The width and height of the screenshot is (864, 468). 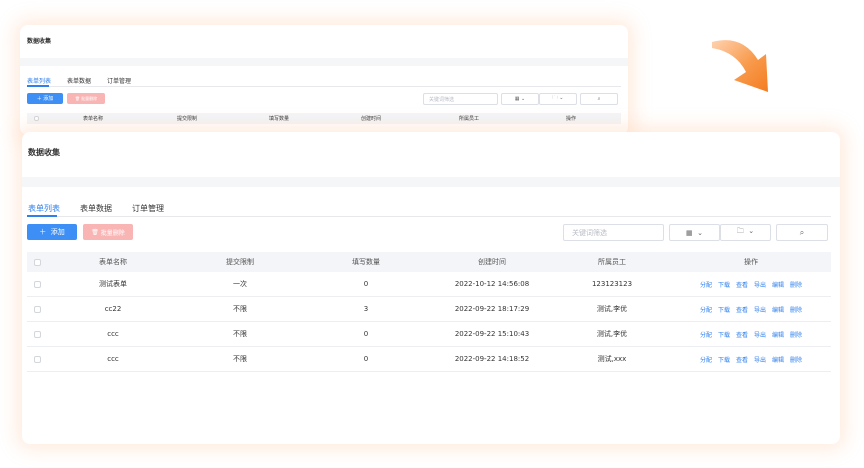 I want to click on header-band, so click(x=431, y=182).